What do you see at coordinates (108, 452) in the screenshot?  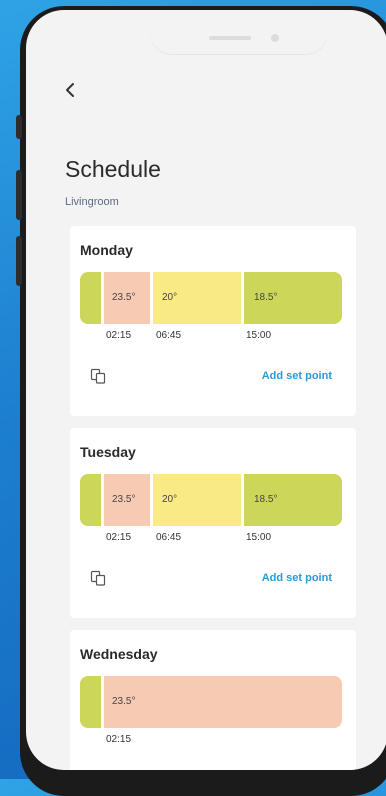 I see `day-title: Tuesday` at bounding box center [108, 452].